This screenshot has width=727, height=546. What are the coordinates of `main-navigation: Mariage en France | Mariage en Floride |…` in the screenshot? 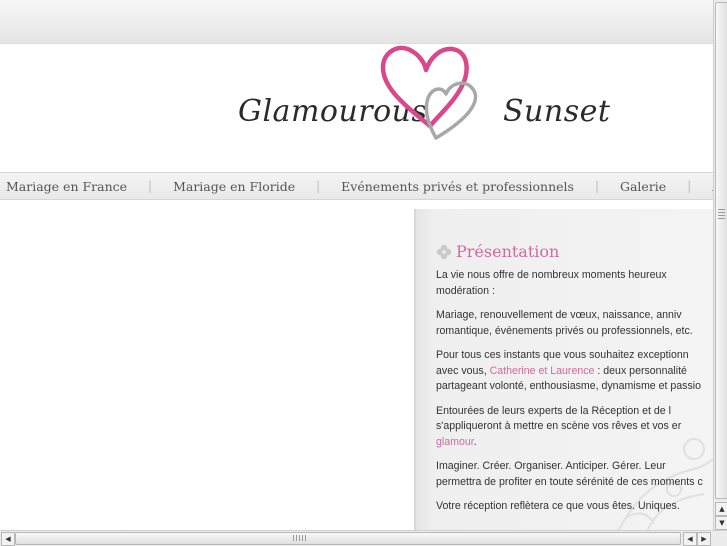 It's located at (356, 186).